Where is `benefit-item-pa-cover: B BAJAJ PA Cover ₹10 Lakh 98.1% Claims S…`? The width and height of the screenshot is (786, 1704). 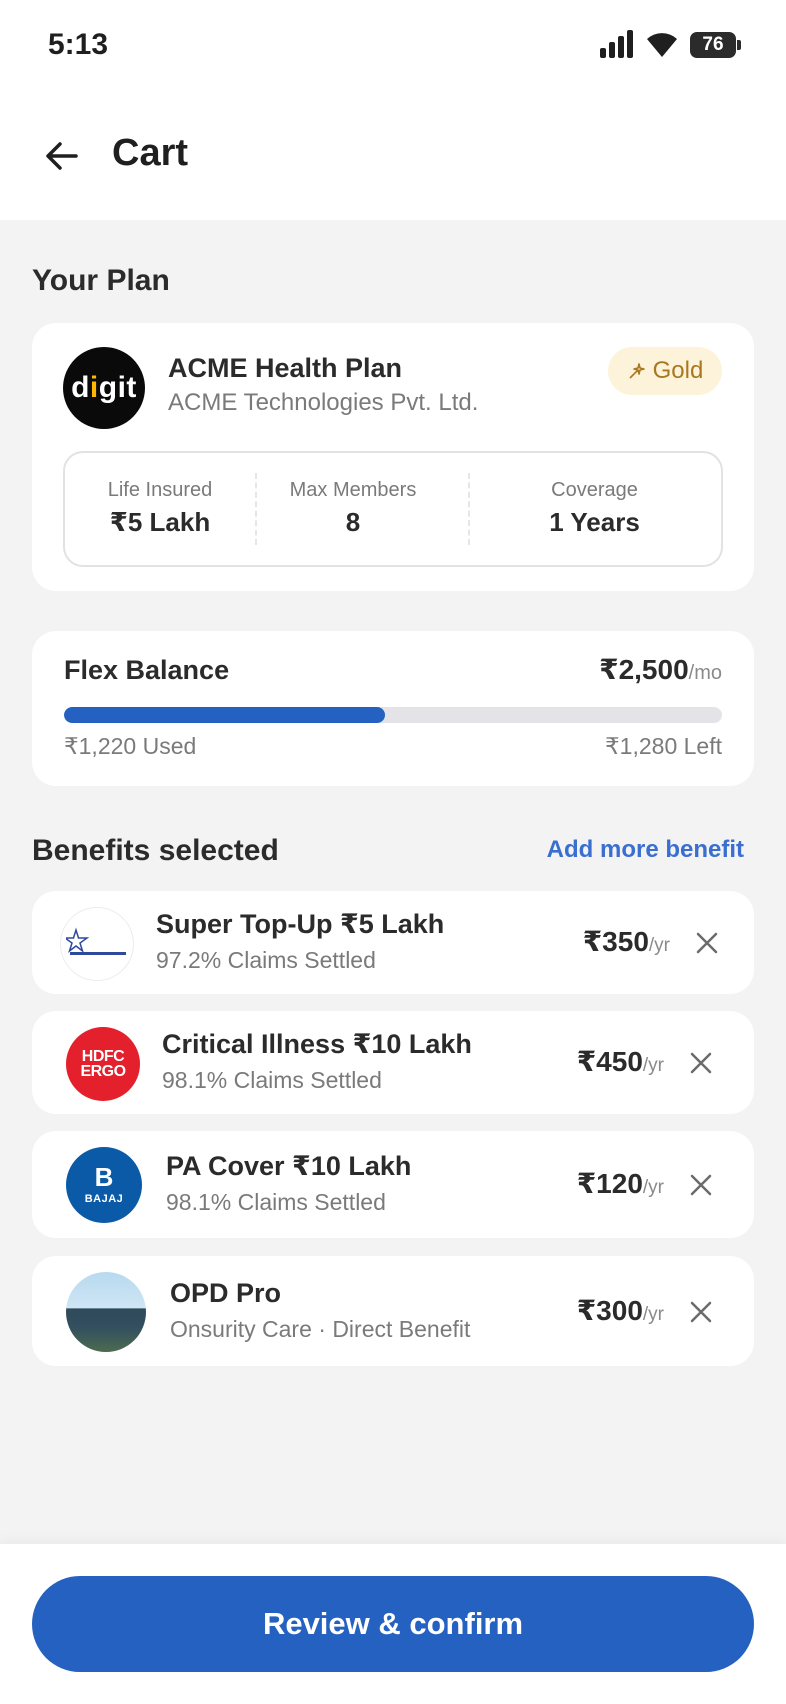
benefit-item-pa-cover: B BAJAJ PA Cover ₹10 Lakh 98.1% Claims S… is located at coordinates (393, 1184).